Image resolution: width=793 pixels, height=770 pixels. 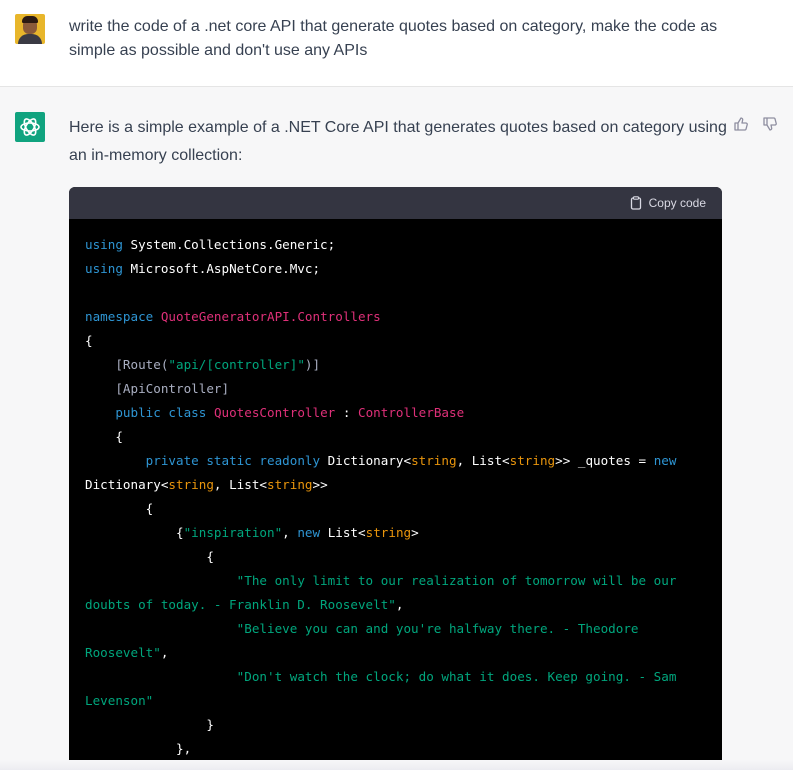 What do you see at coordinates (635, 203) in the screenshot?
I see `clipboard-icon` at bounding box center [635, 203].